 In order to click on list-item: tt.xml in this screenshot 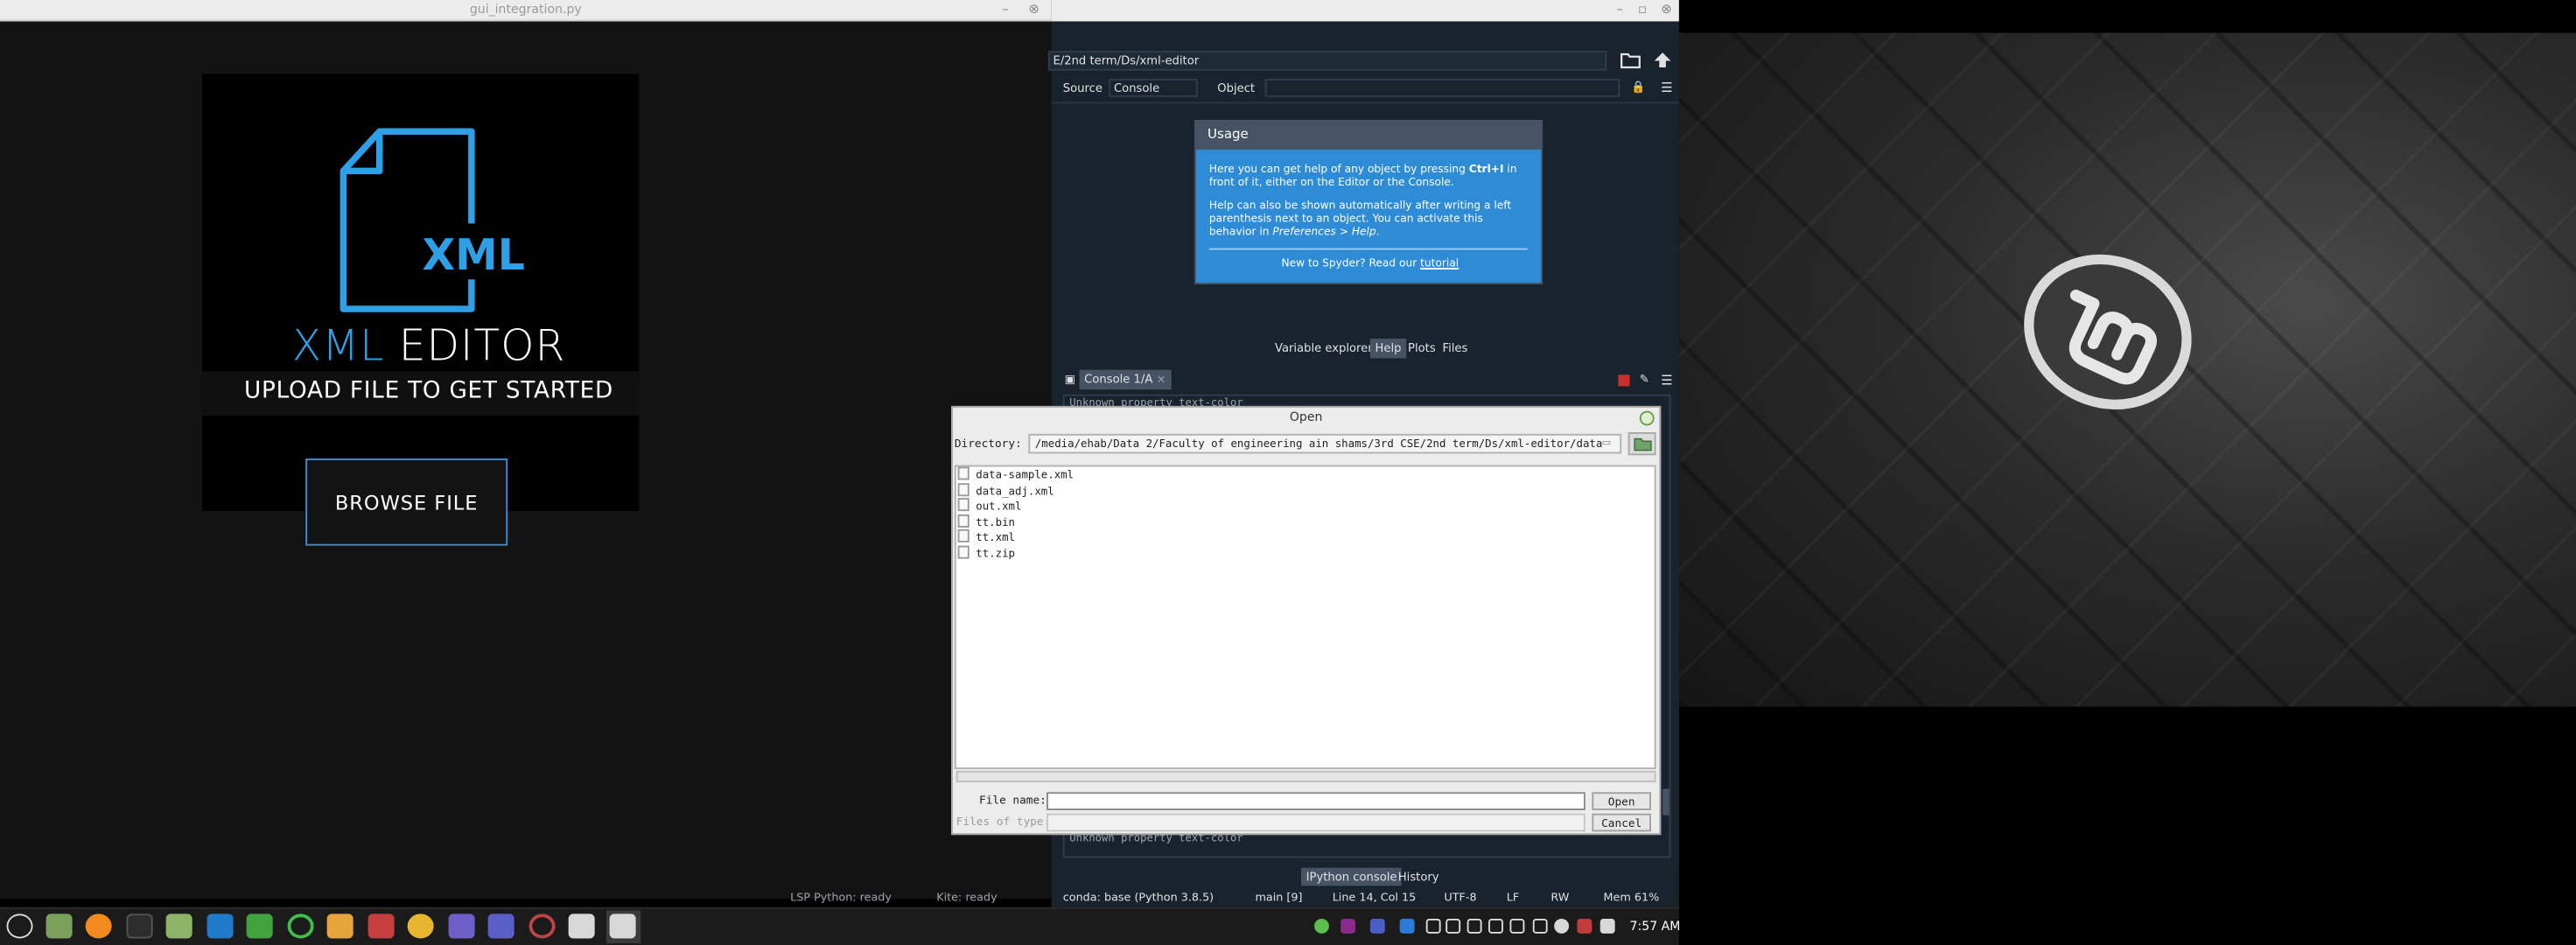, I will do `click(986, 536)`.